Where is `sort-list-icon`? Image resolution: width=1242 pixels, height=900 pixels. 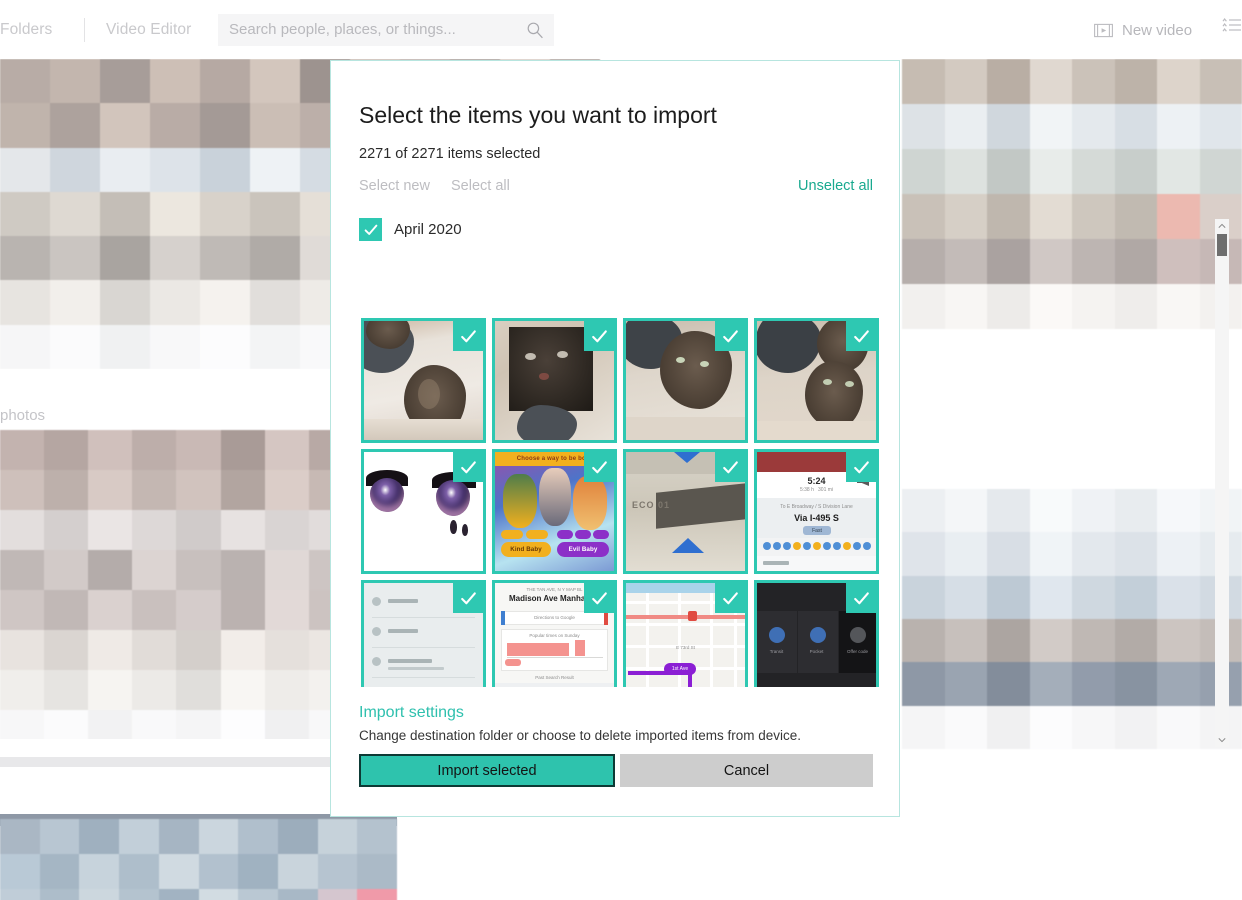
sort-list-icon is located at coordinates (1232, 26).